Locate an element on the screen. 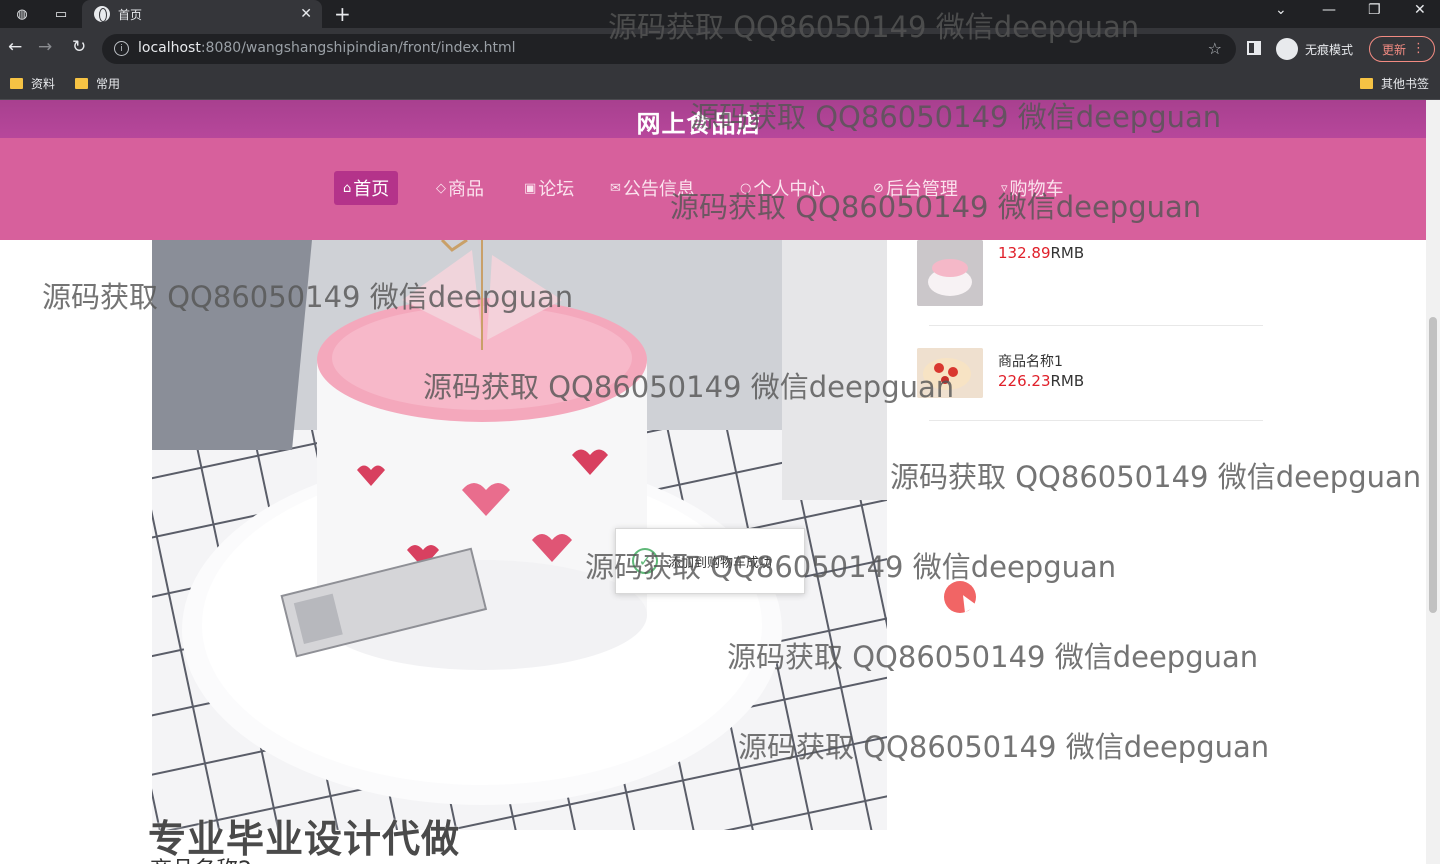 The height and width of the screenshot is (864, 1440). scroll-thumb is located at coordinates (1433, 465).